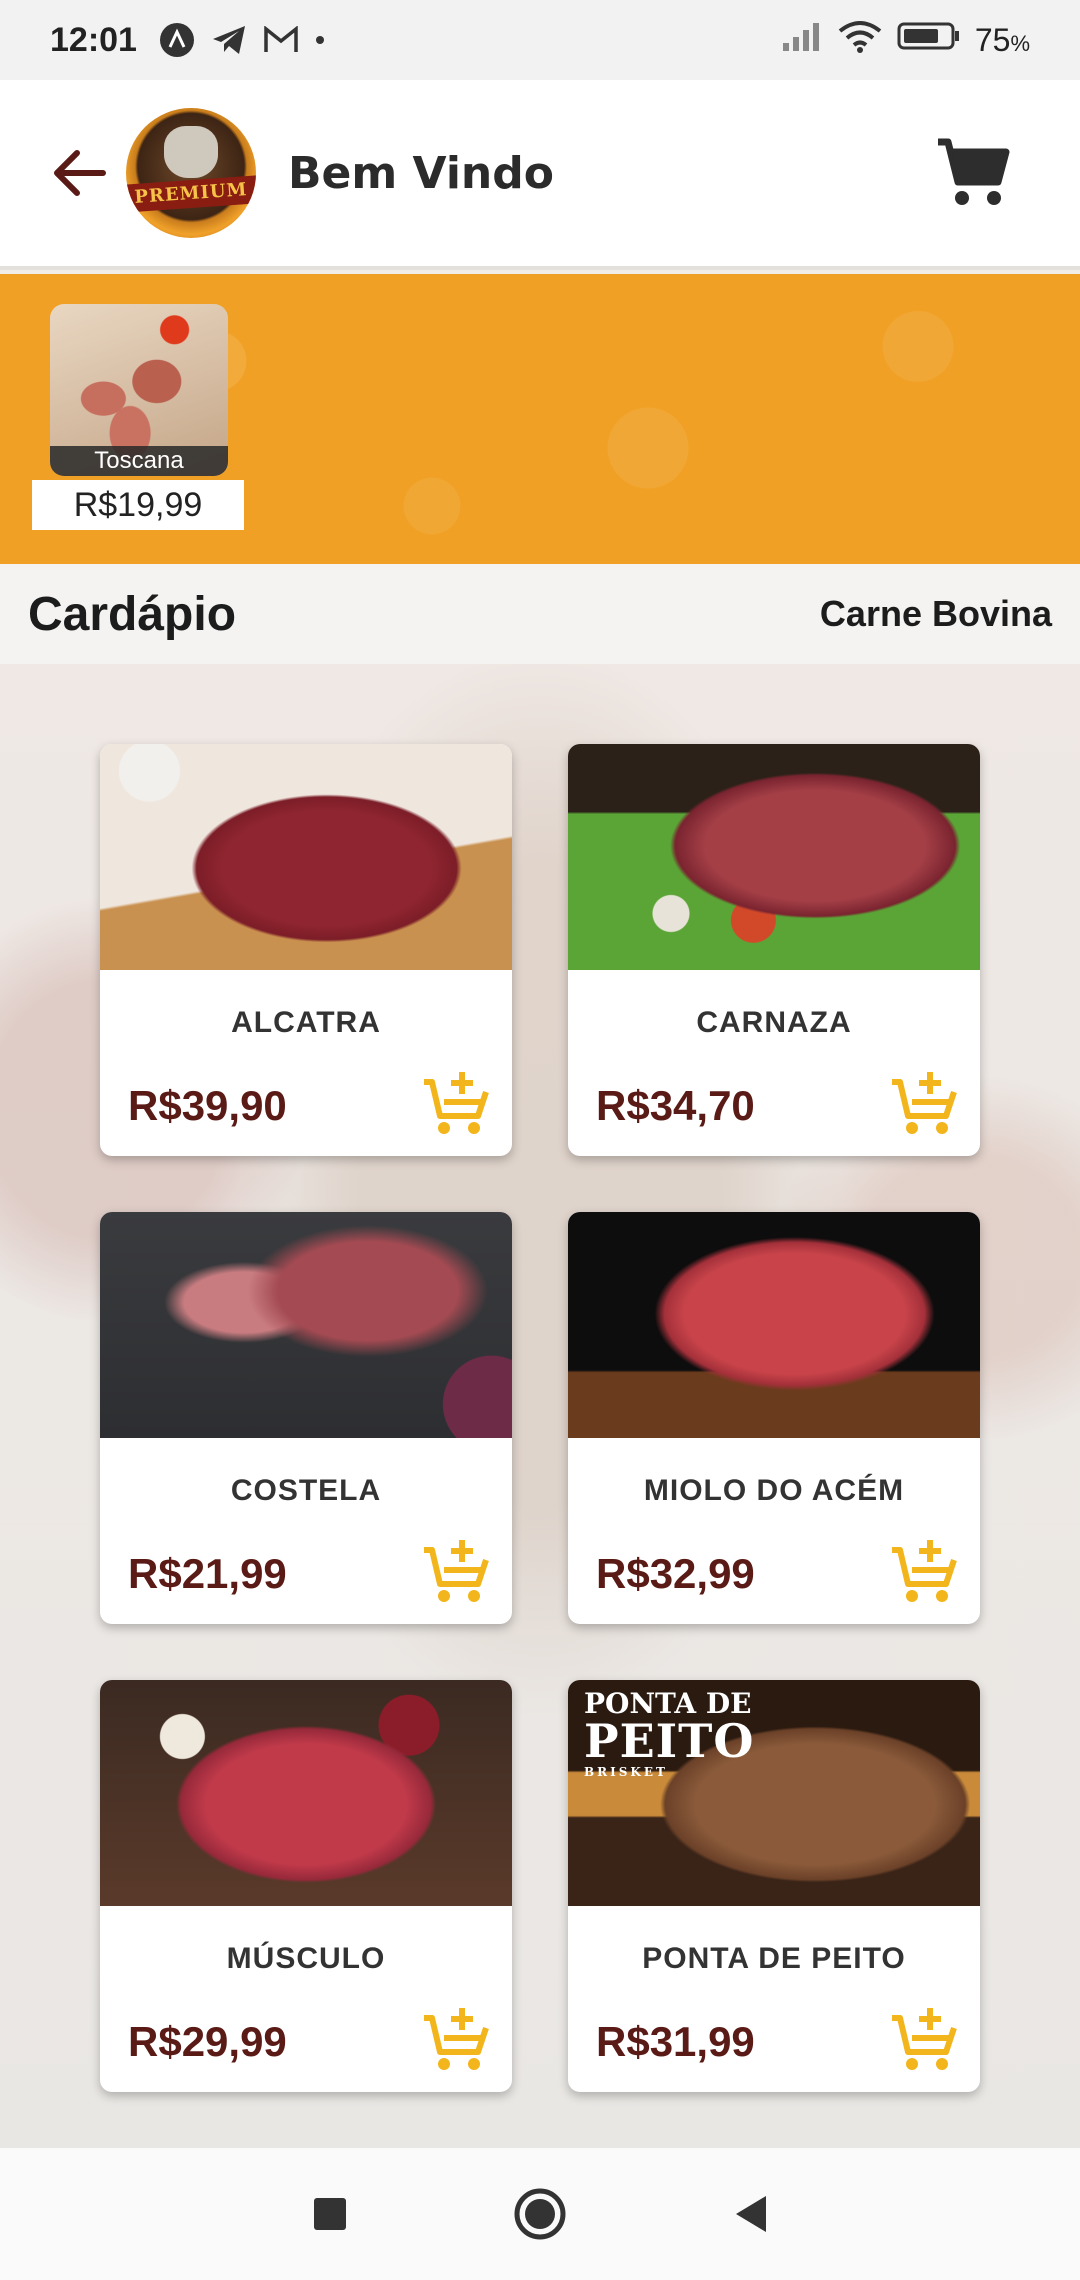  Describe the element at coordinates (675, 1573) in the screenshot. I see `product-price: R$32,99` at that location.